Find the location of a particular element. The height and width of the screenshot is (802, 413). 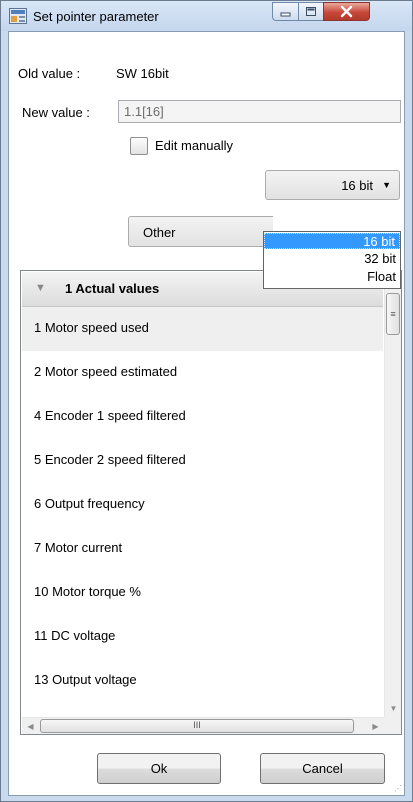

group-title: 1 Actual values is located at coordinates (112, 288).